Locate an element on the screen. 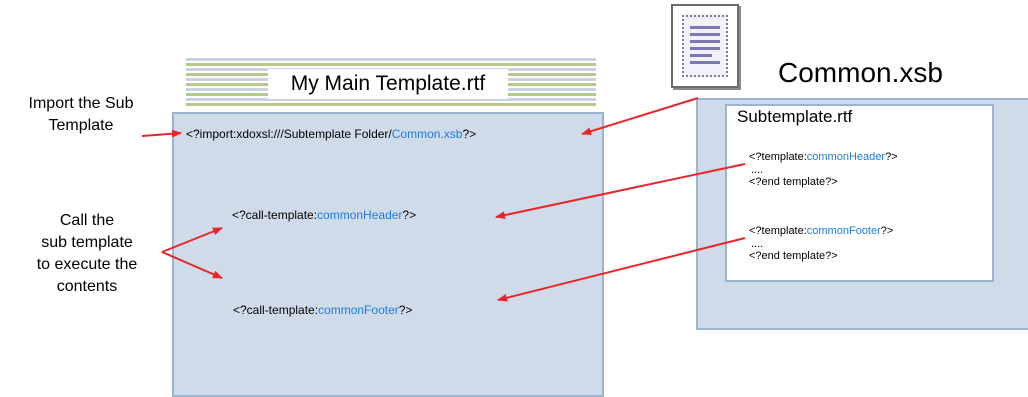 The height and width of the screenshot is (397, 1028). arrow-icon-to-import is located at coordinates (640, 116).